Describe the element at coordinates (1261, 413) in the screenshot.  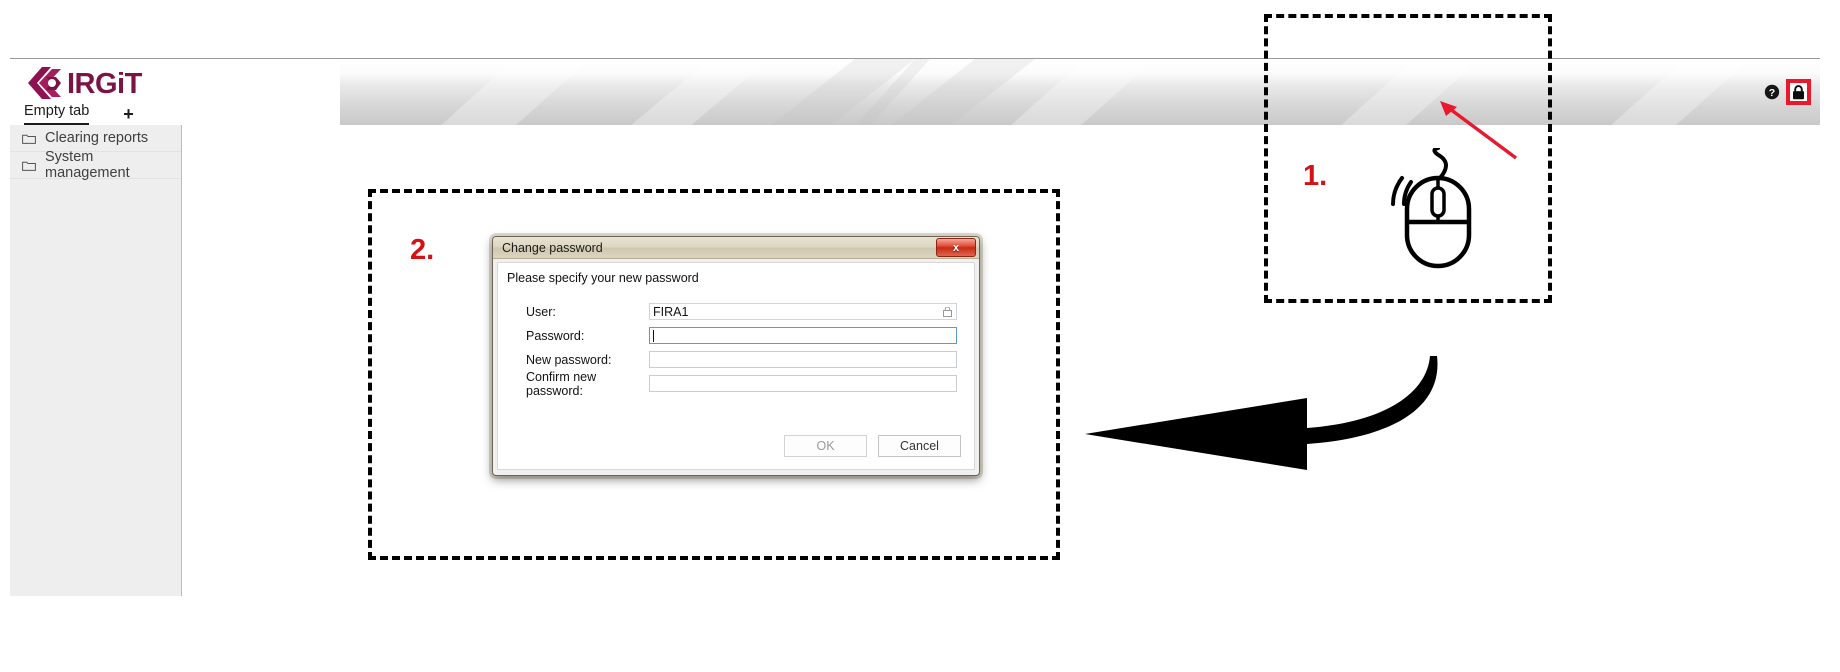
I see `black-curved-arrow` at that location.